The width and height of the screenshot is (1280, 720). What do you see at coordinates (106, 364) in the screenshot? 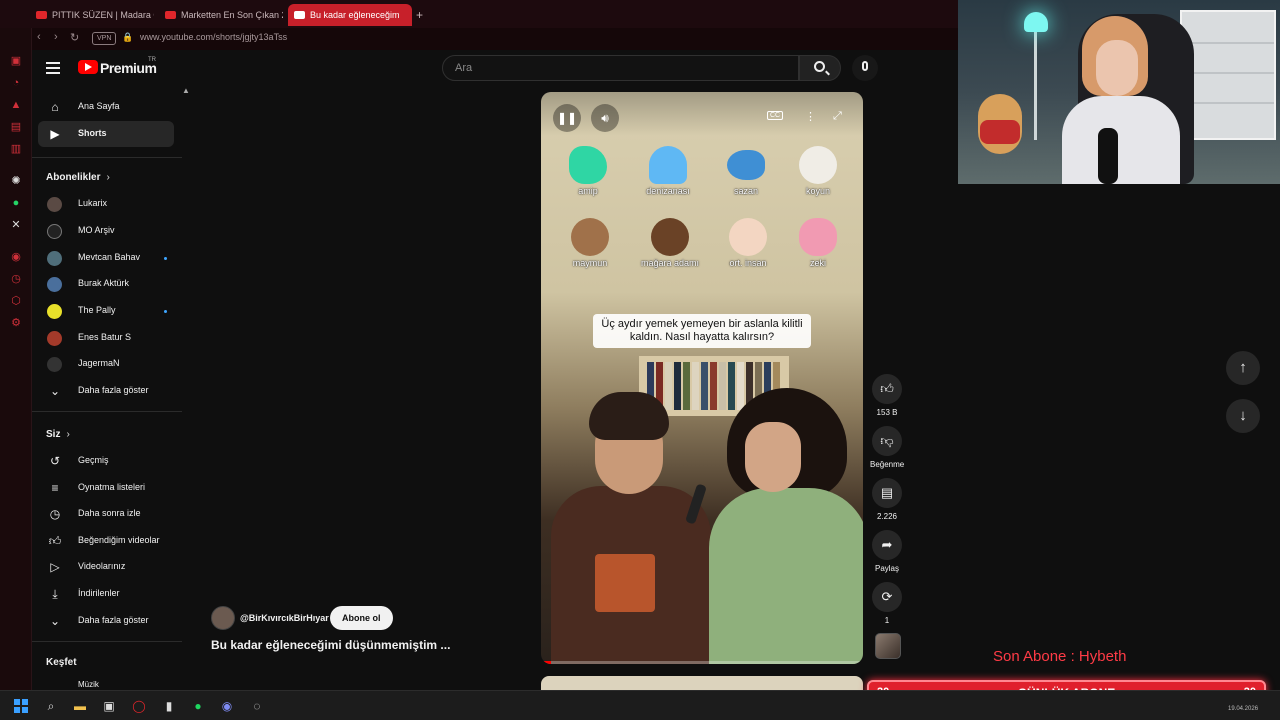
I see `sidebar-item-jagerman: JagermaN` at bounding box center [106, 364].